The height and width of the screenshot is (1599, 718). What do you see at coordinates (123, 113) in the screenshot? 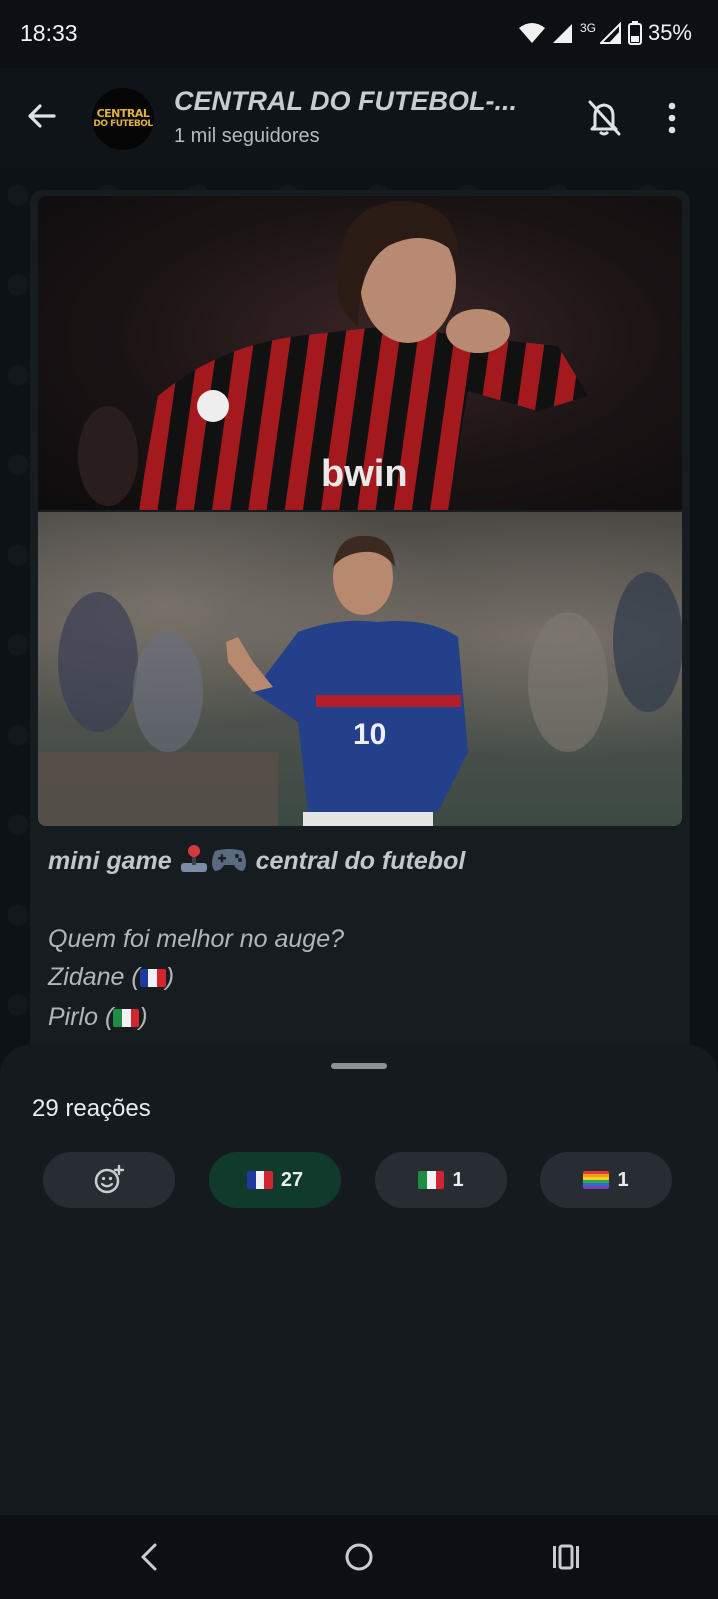
I see `avatar-logo-text-1: CENTRAL` at bounding box center [123, 113].